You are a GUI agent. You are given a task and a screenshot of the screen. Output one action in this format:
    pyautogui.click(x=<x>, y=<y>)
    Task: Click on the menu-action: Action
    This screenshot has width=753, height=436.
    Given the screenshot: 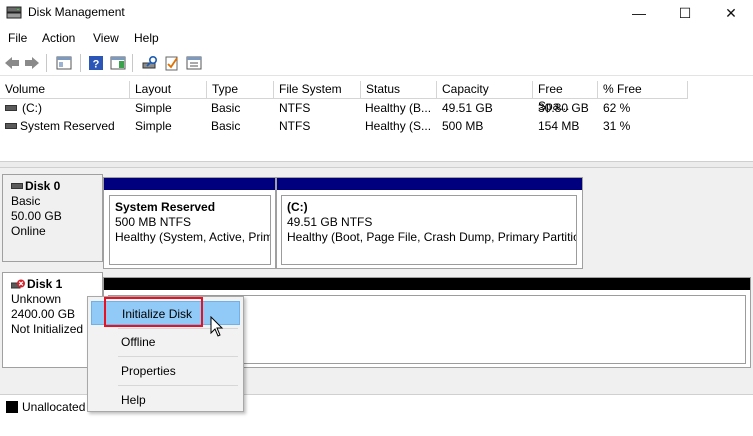 What is the action you would take?
    pyautogui.click(x=58, y=38)
    